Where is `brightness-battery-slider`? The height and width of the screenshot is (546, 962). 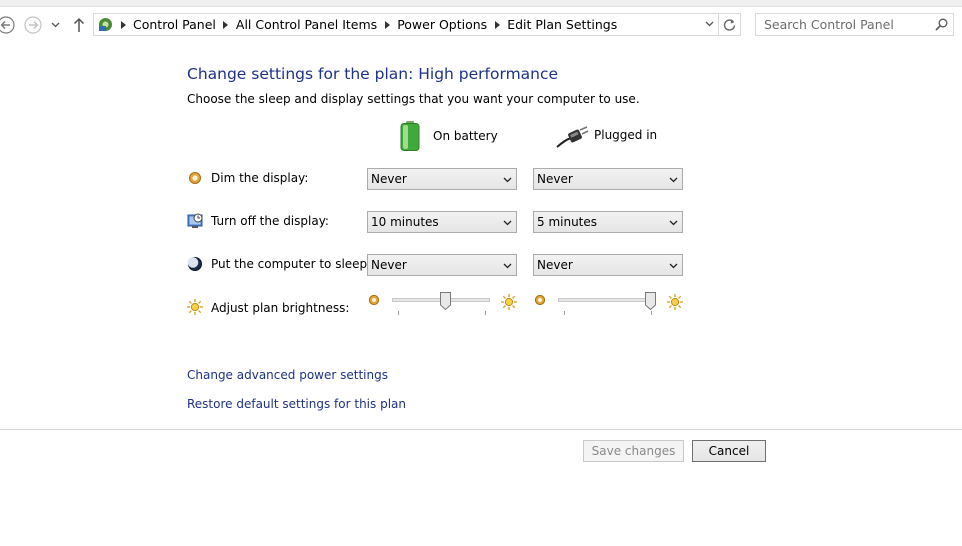
brightness-battery-slider is located at coordinates (430, 304).